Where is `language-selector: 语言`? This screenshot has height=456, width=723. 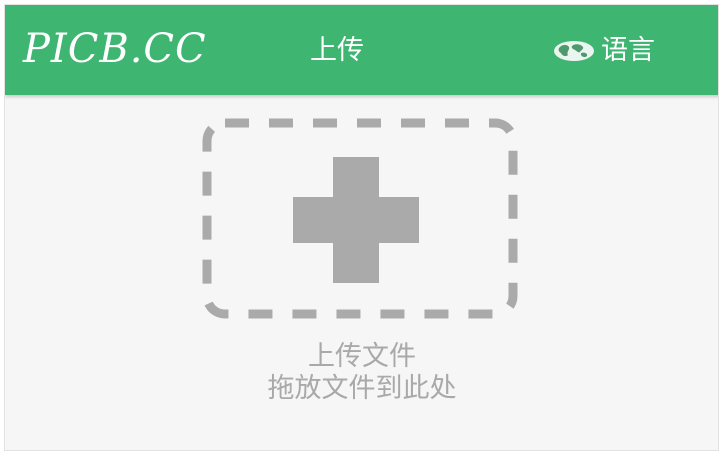 language-selector: 语言 is located at coordinates (604, 51).